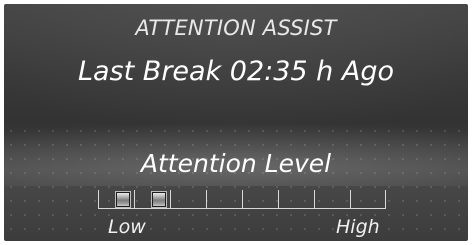 This screenshot has height=245, width=472. Describe the element at coordinates (127, 227) in the screenshot. I see `low-label: Low` at that location.